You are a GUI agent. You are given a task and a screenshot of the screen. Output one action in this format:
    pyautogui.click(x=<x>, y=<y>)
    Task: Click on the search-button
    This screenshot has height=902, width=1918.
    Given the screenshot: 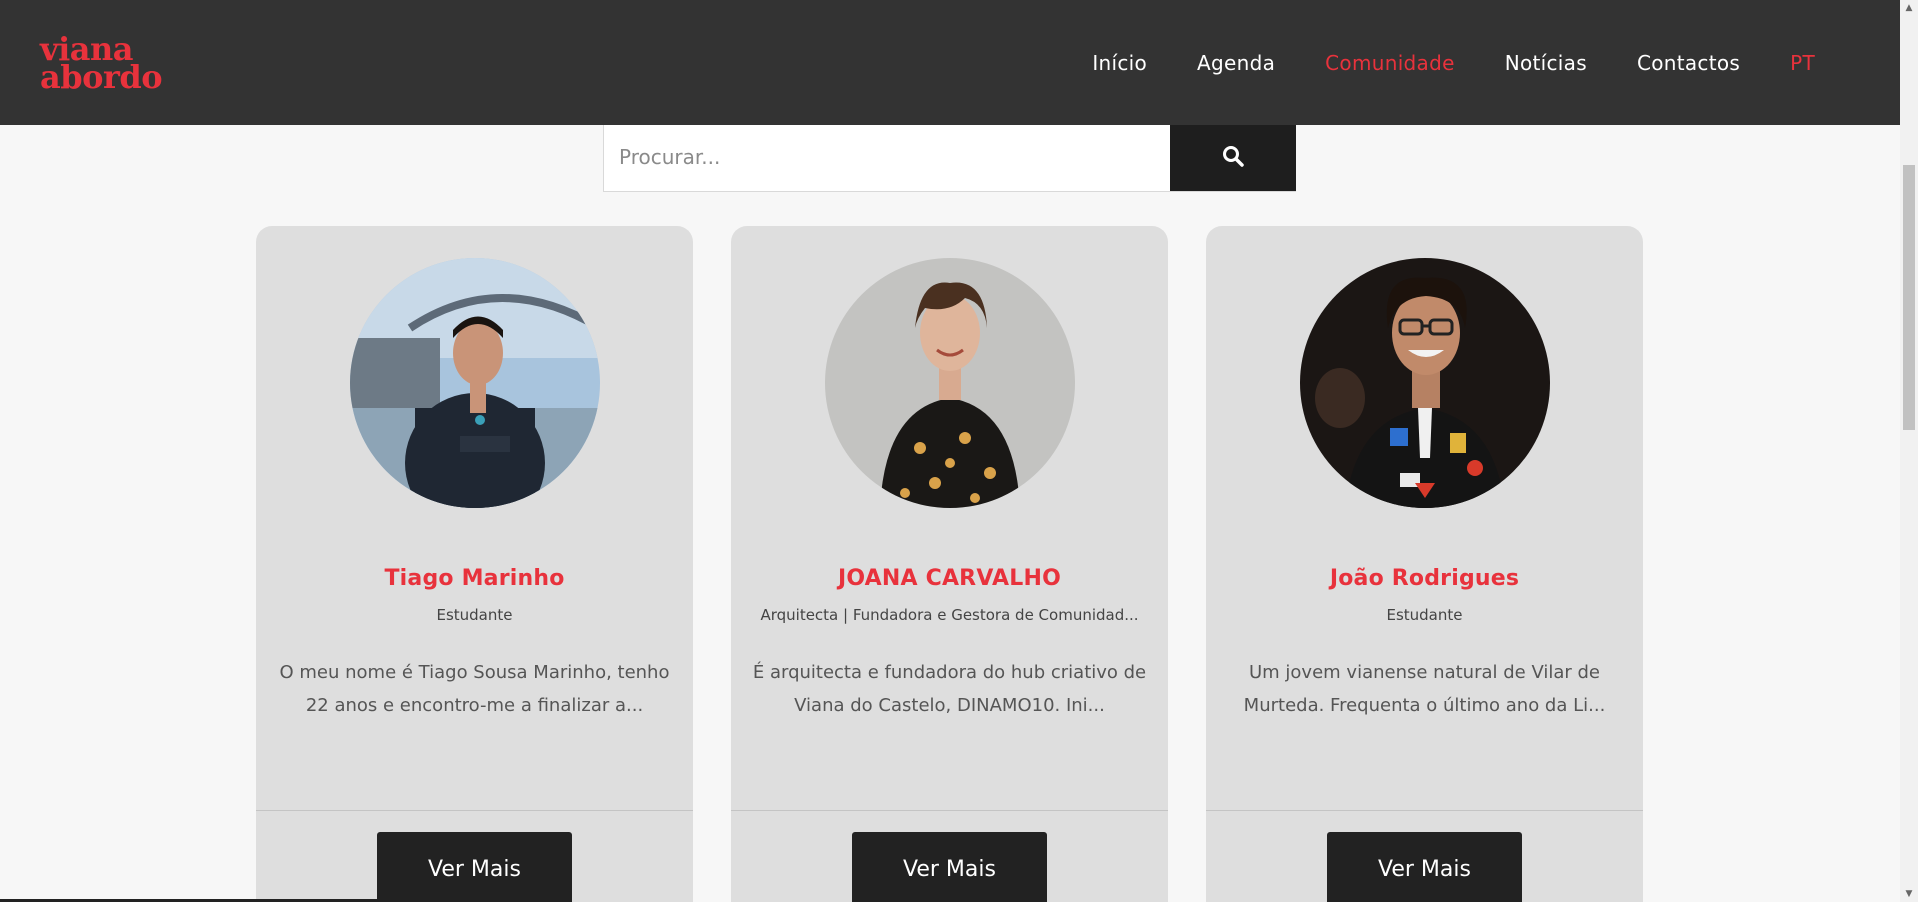 What is the action you would take?
    pyautogui.click(x=1233, y=156)
    